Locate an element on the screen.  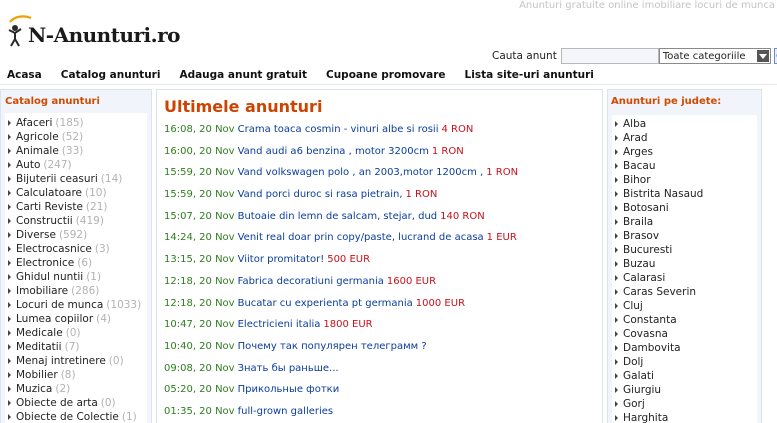
county-item: Cluj is located at coordinates (684, 306).